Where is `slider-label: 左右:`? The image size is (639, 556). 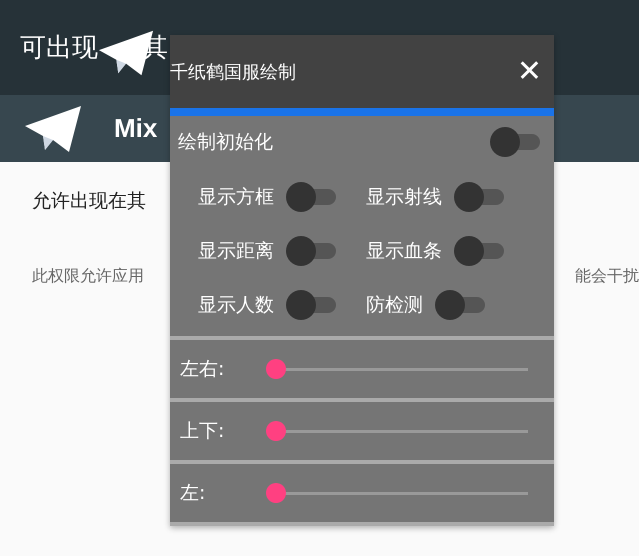 slider-label: 左右: is located at coordinates (203, 369).